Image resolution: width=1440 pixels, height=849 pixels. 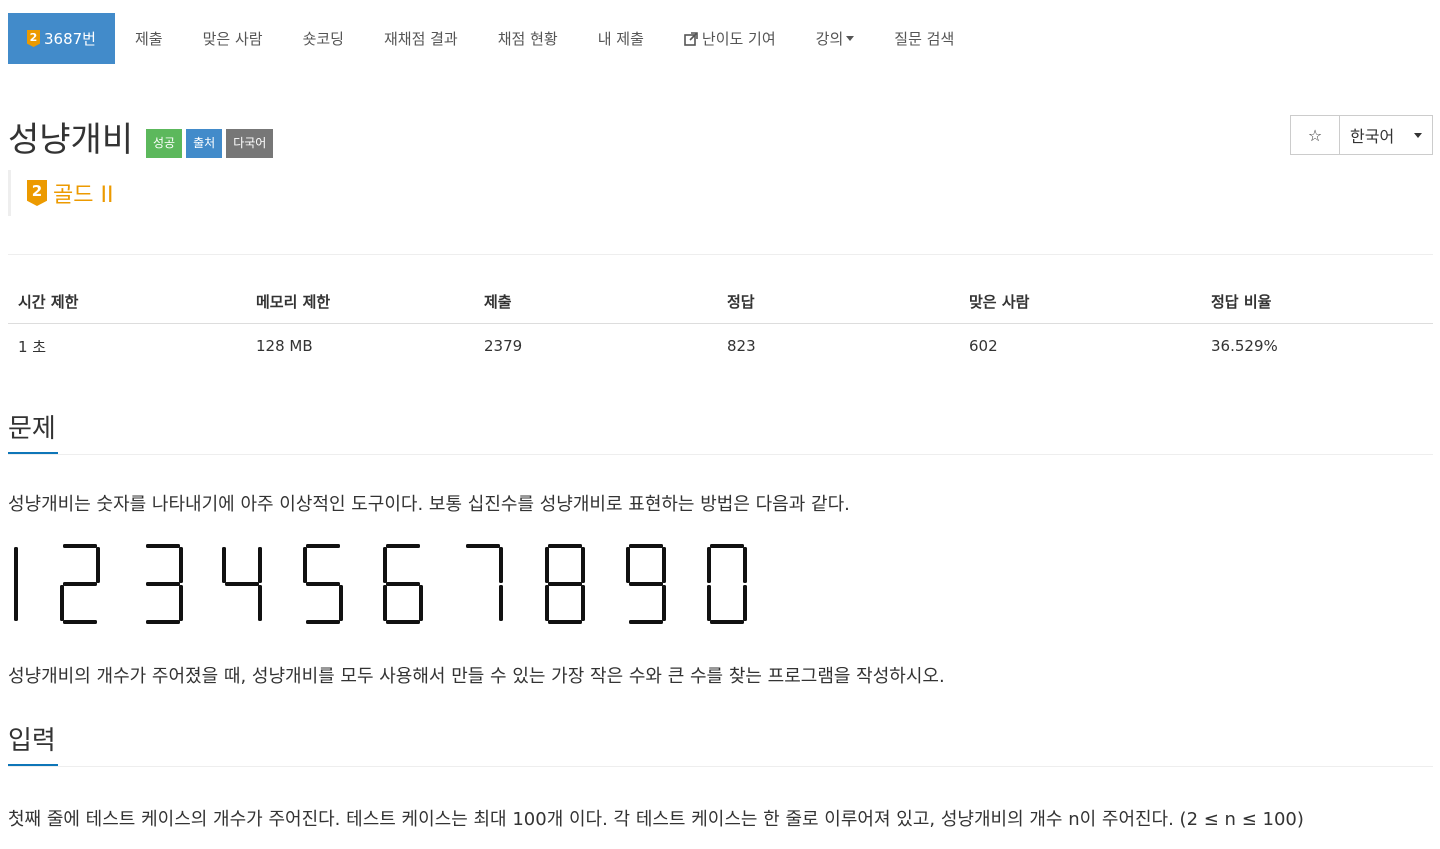 What do you see at coordinates (250, 143) in the screenshot?
I see `label-multilingual: 다국어` at bounding box center [250, 143].